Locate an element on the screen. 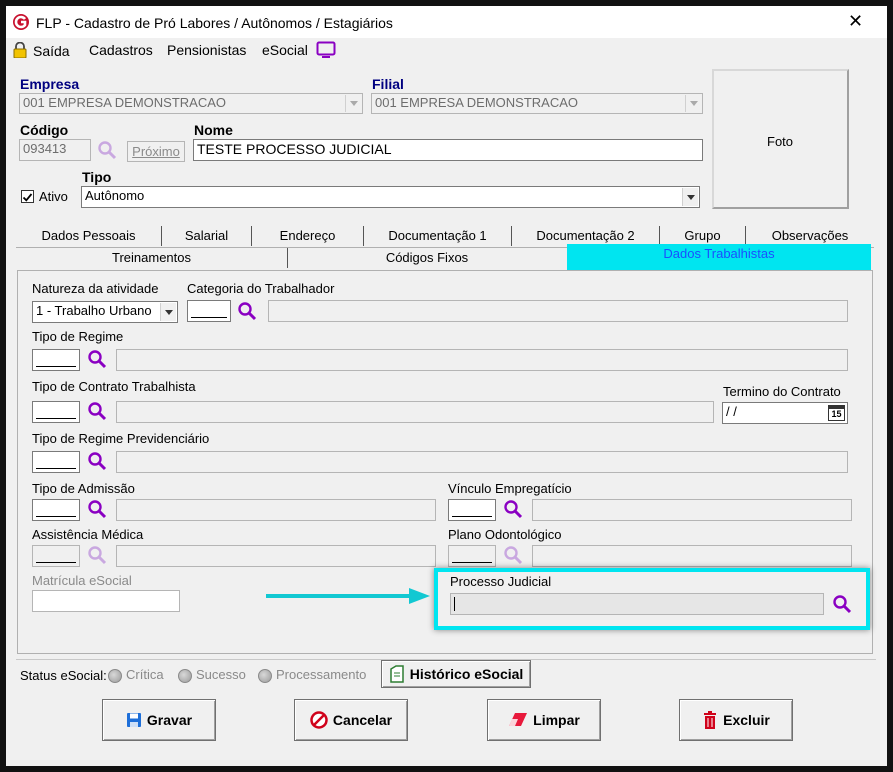 This screenshot has width=893, height=772. plano-code-field is located at coordinates (472, 556).